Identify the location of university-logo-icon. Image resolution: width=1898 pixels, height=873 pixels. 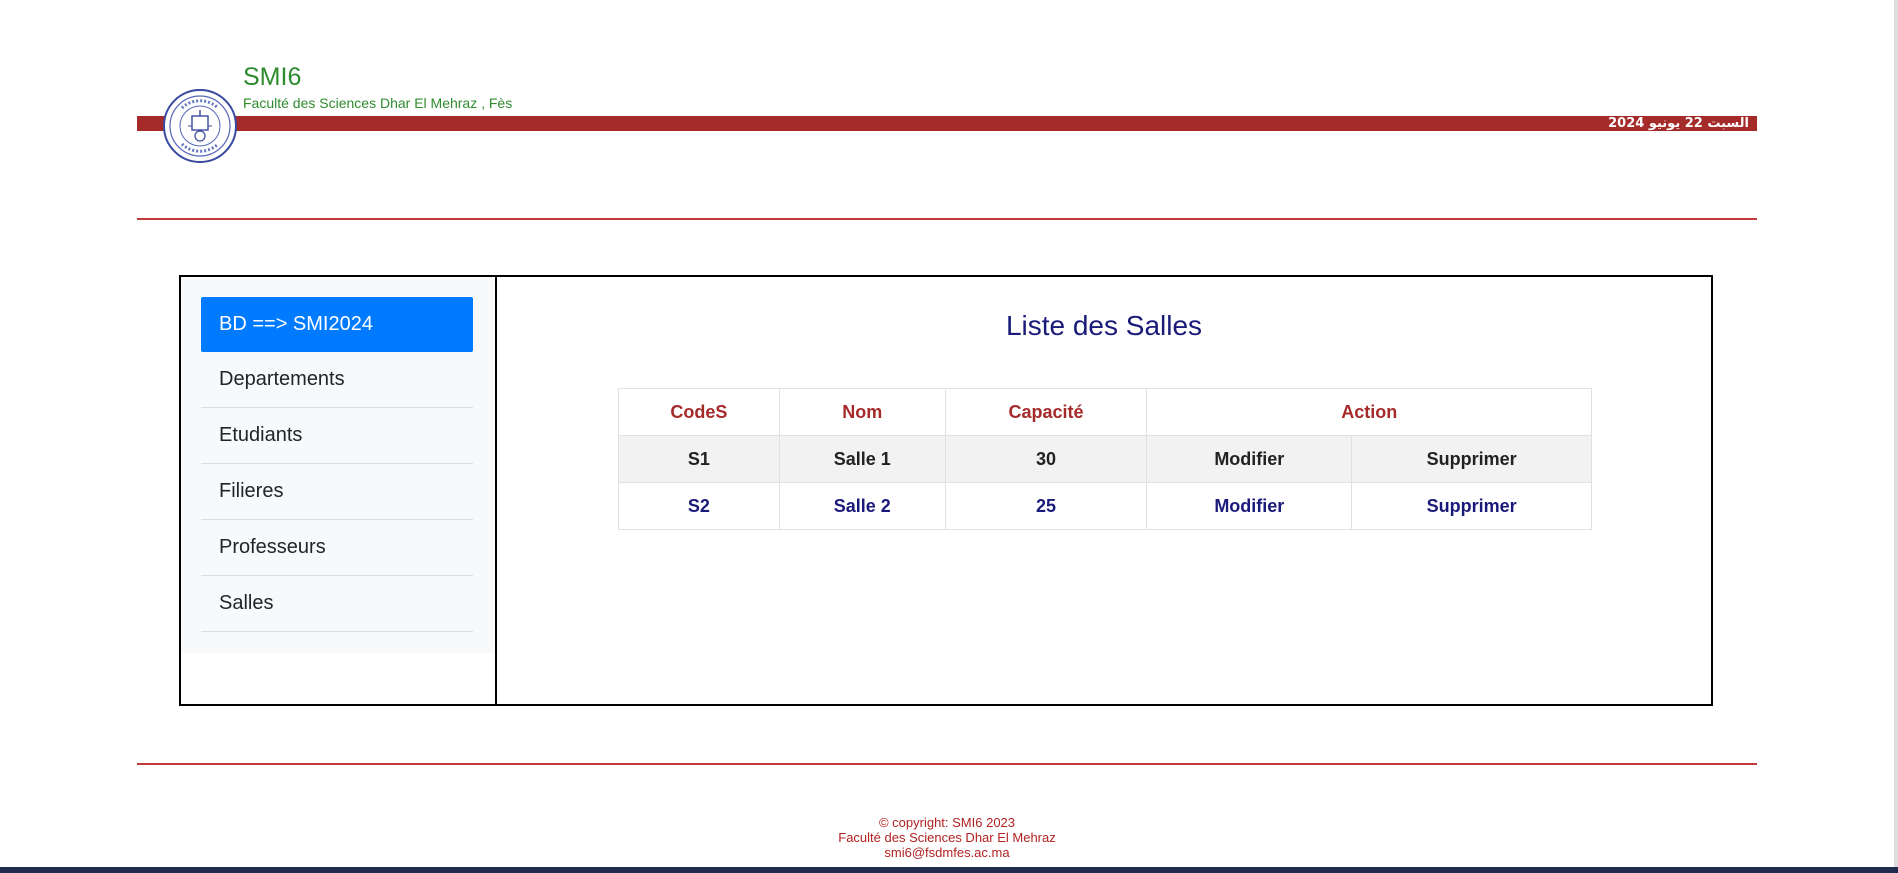
(200, 126).